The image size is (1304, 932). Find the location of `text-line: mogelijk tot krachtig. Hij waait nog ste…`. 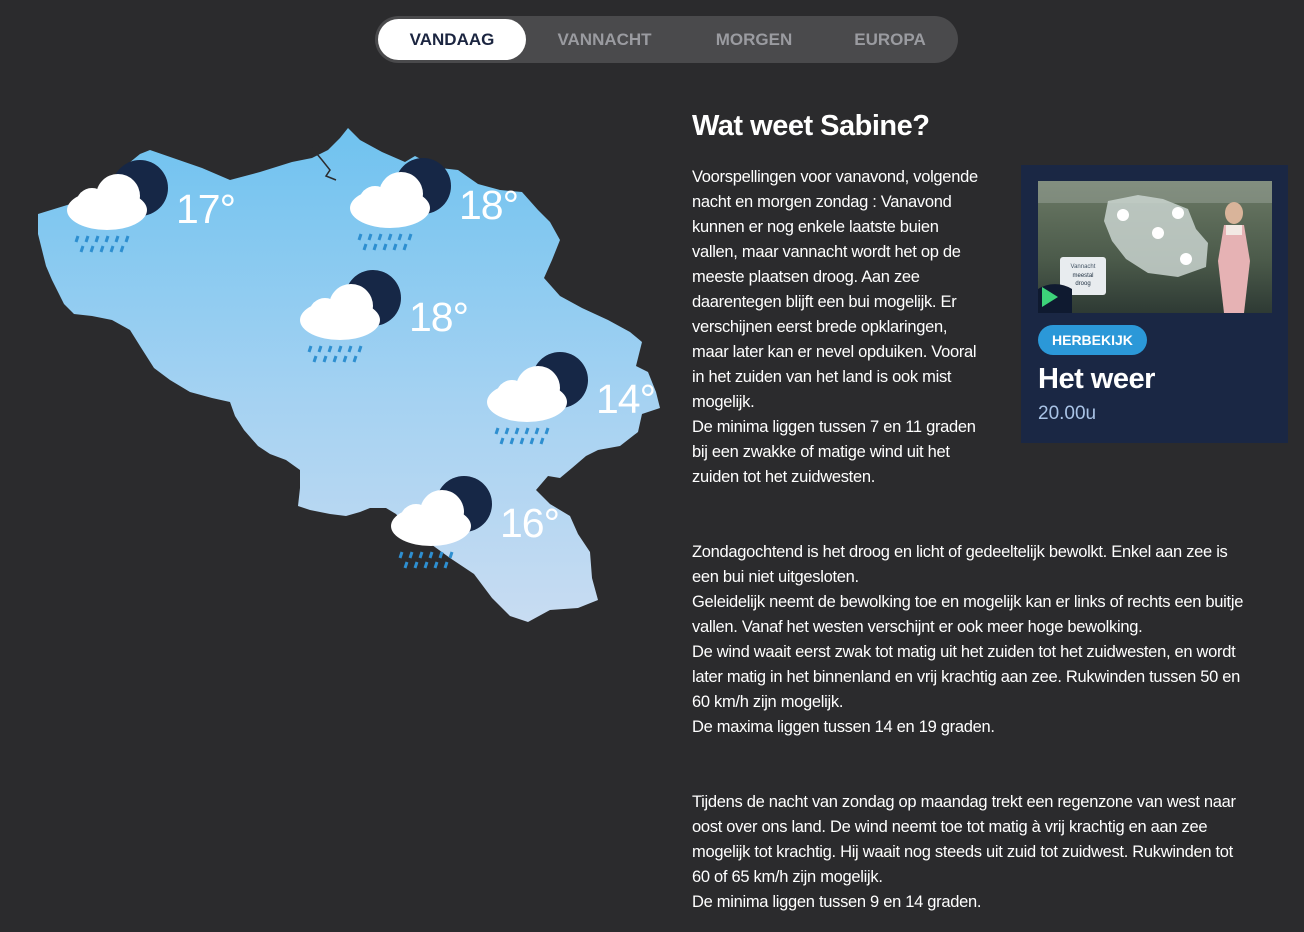

text-line: mogelijk tot krachtig. Hij waait nog ste… is located at coordinates (962, 852).